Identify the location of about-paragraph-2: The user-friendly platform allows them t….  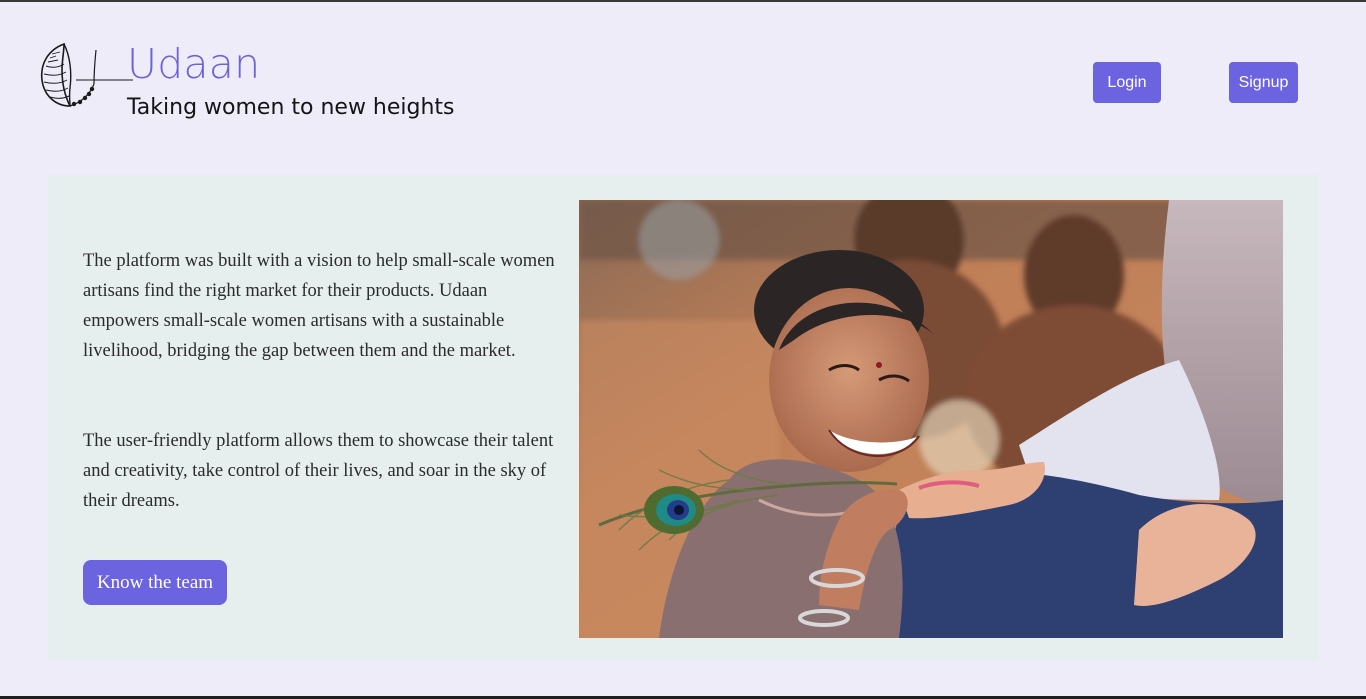
(318, 471).